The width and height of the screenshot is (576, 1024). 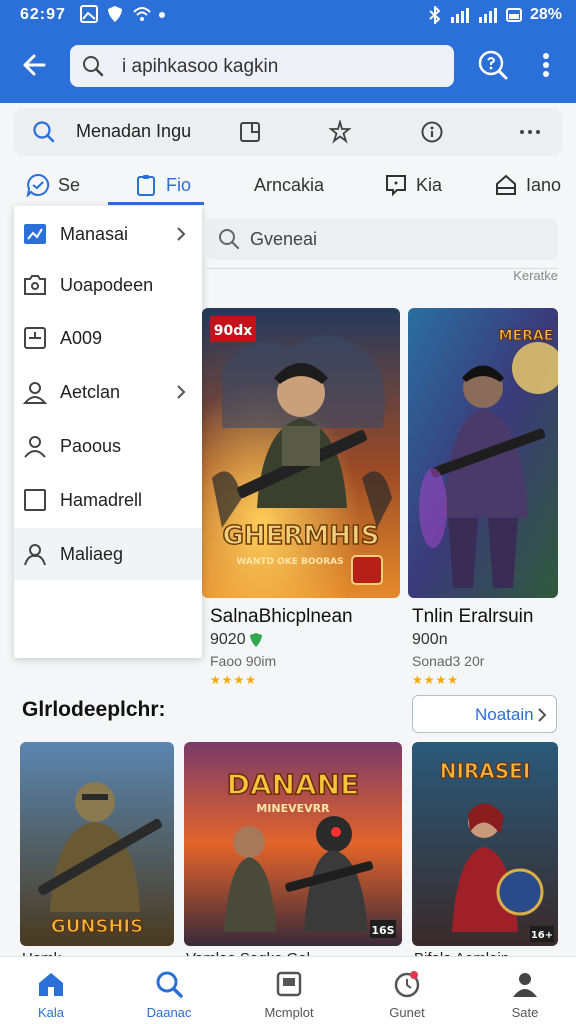 I want to click on game-tagline: WANTD OKE BOORAS, so click(x=289, y=562).